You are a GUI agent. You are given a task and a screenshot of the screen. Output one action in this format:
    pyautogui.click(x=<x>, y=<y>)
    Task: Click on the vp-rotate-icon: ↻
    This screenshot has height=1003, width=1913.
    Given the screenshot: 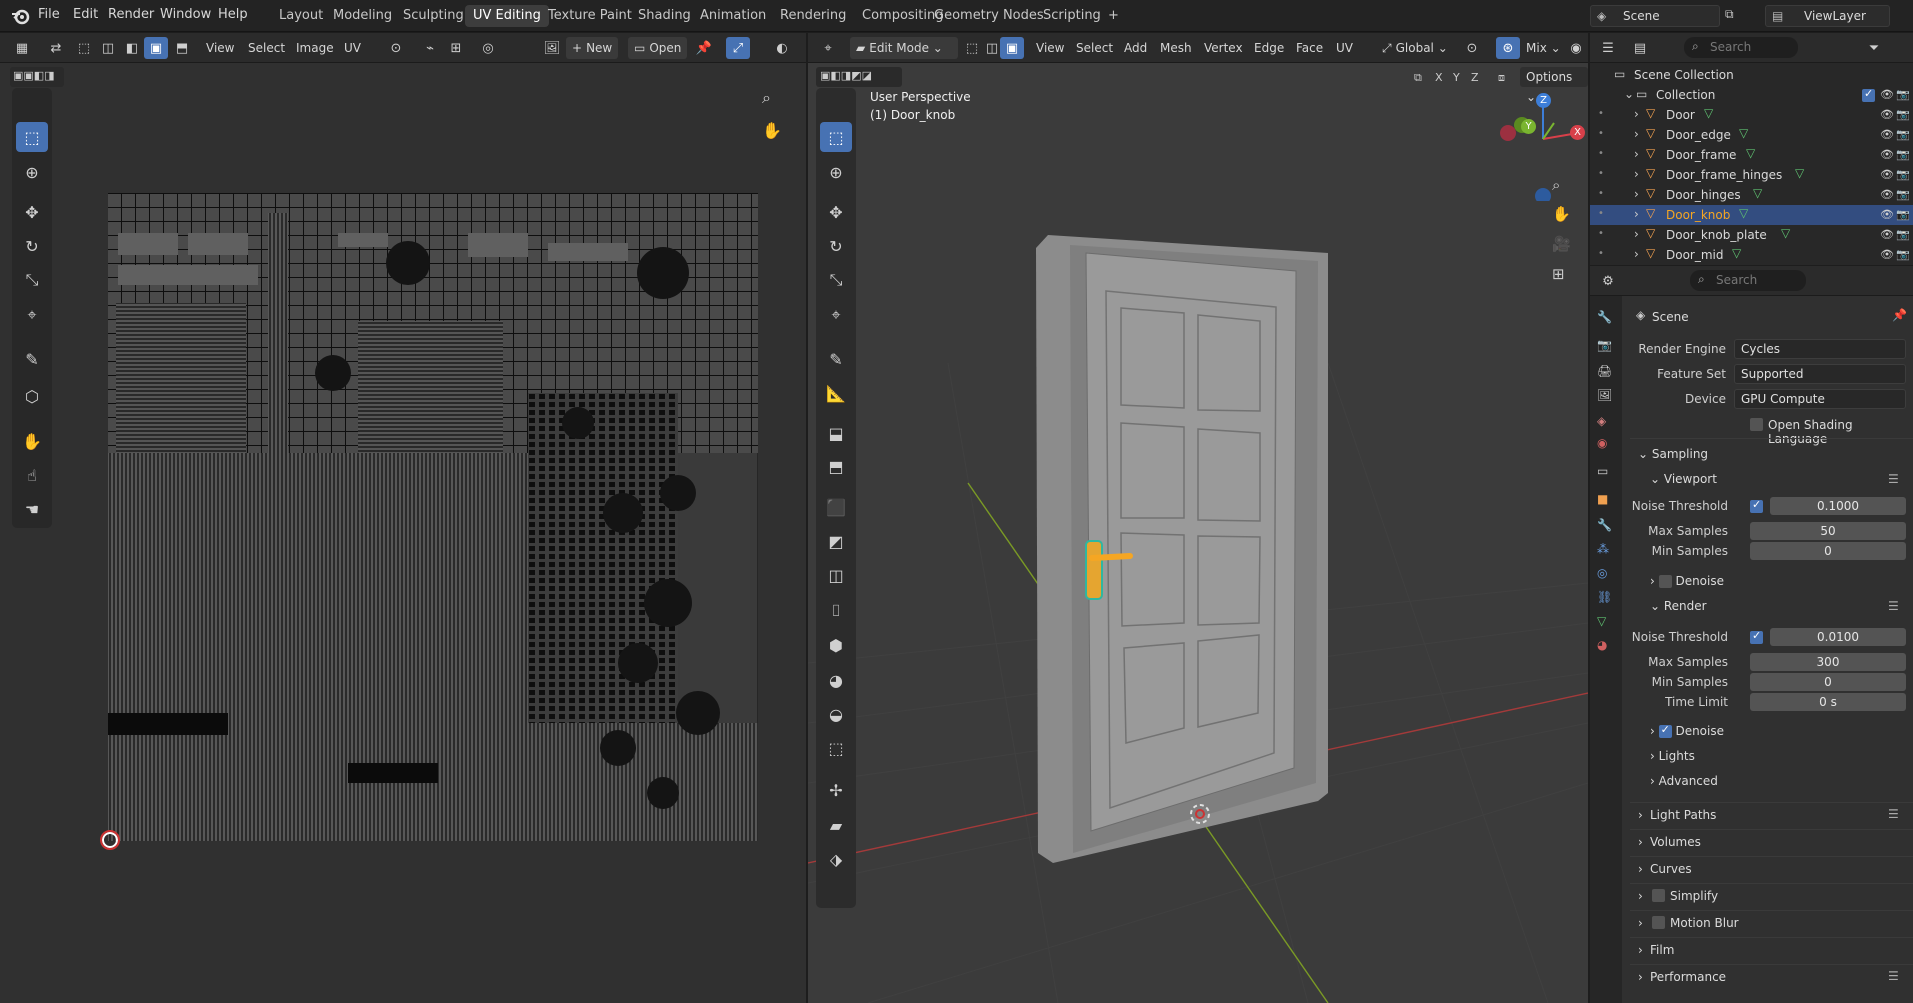 What is the action you would take?
    pyautogui.click(x=836, y=246)
    